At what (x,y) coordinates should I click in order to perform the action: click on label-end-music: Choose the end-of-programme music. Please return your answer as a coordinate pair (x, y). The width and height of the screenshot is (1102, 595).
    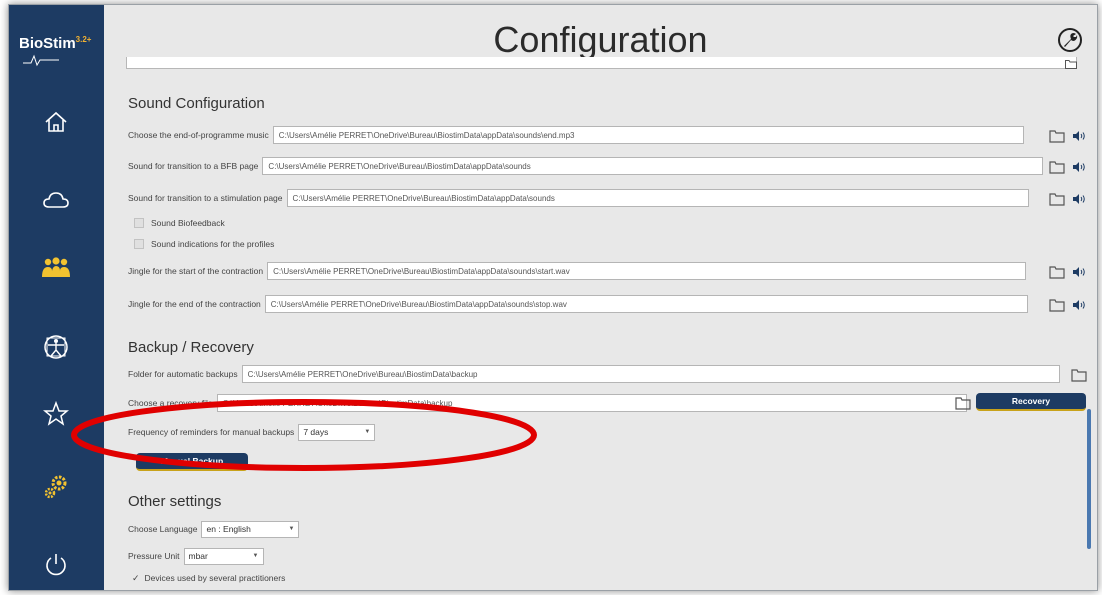
    Looking at the image, I should click on (198, 135).